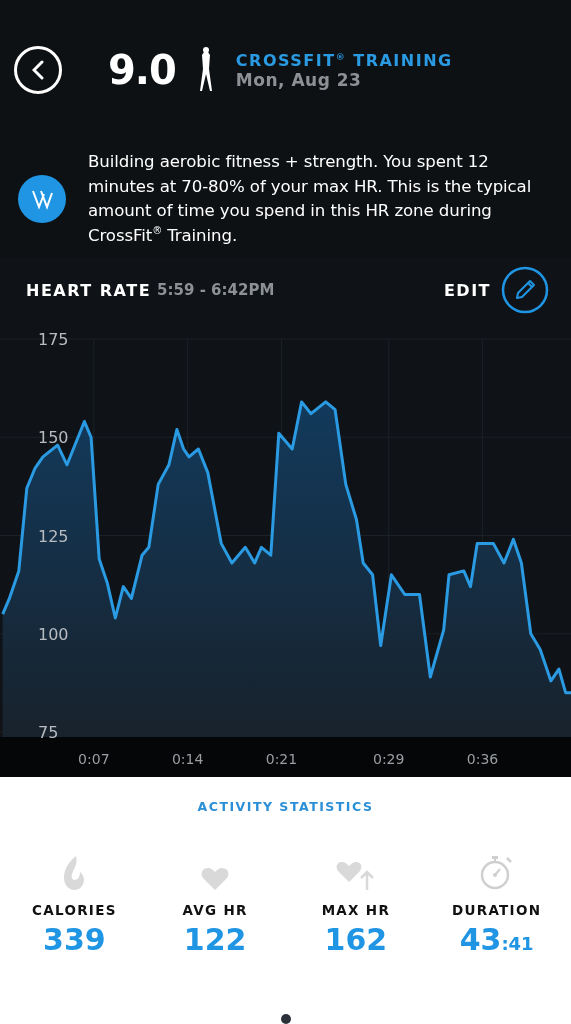  I want to click on x-axis-label: 0:21, so click(281, 759).